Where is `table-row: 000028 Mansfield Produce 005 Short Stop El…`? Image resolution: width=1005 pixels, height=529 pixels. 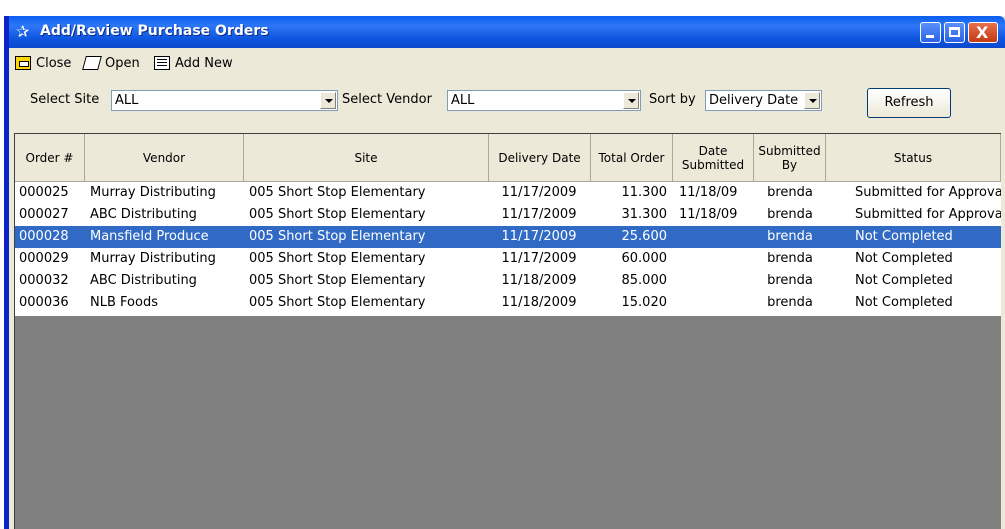 table-row: 000028 Mansfield Produce 005 Short Stop El… is located at coordinates (508, 237).